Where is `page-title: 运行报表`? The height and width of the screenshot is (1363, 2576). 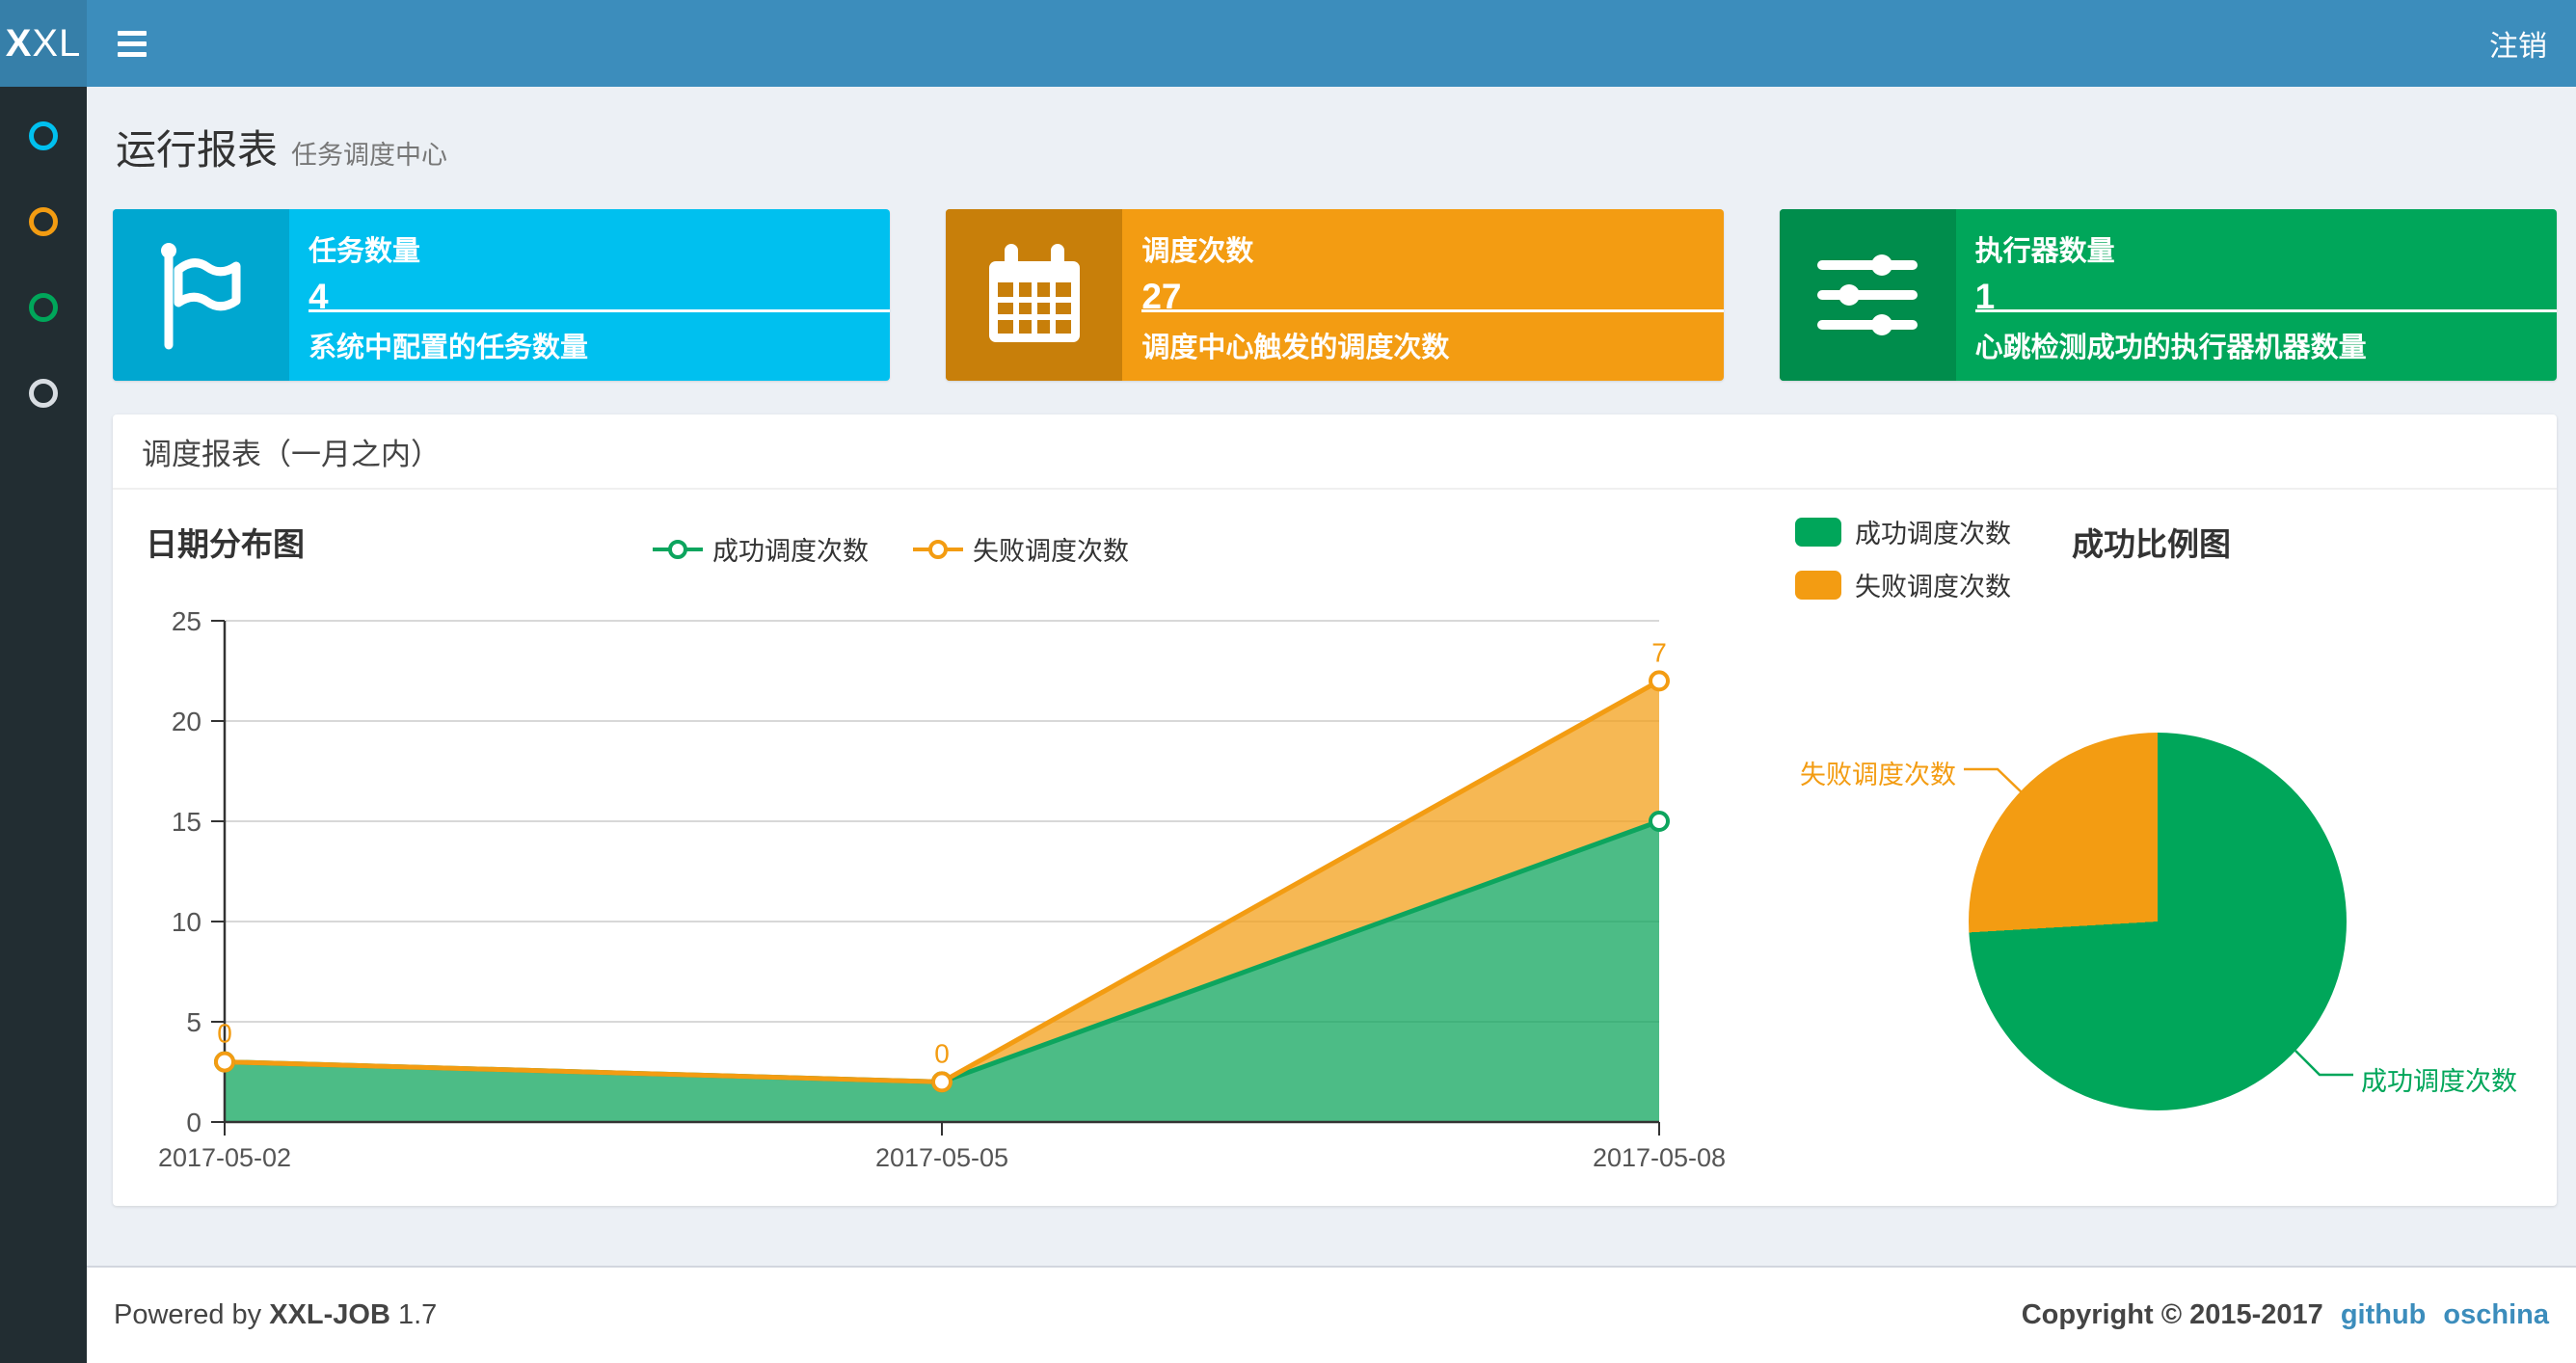 page-title: 运行报表 is located at coordinates (198, 150).